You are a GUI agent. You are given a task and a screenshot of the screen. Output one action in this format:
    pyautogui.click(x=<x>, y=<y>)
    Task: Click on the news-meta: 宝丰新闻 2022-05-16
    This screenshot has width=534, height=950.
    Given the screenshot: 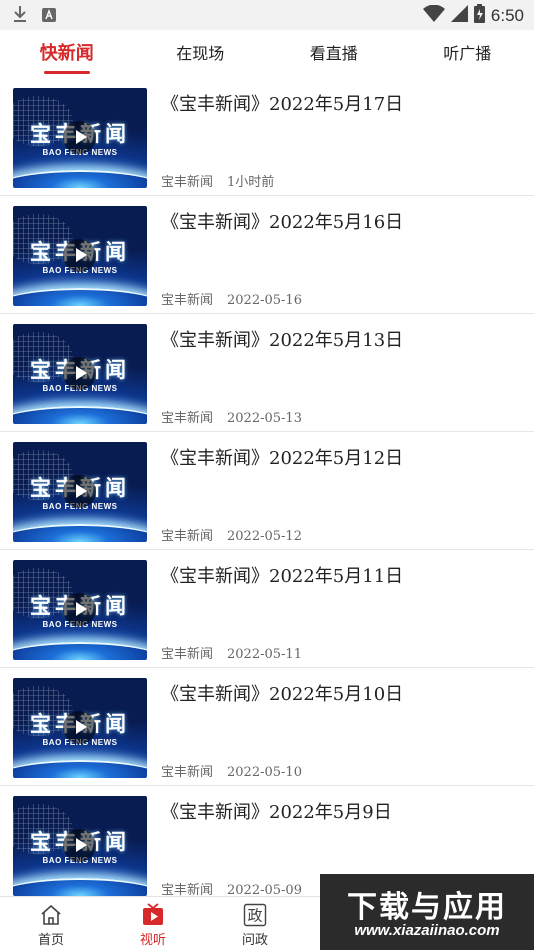 What is the action you would take?
    pyautogui.click(x=231, y=298)
    